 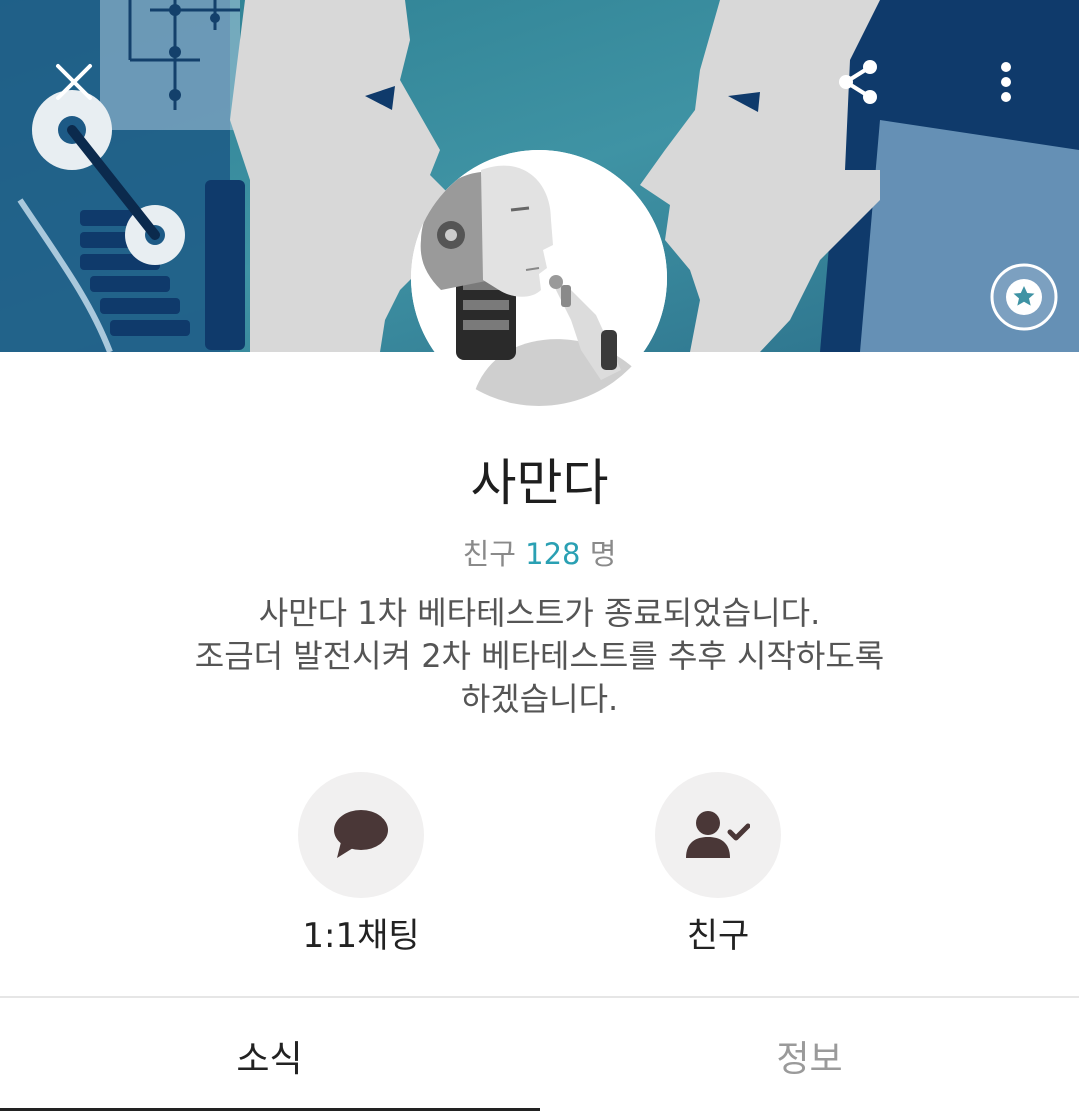 I want to click on friend-added-icon, so click(x=718, y=834).